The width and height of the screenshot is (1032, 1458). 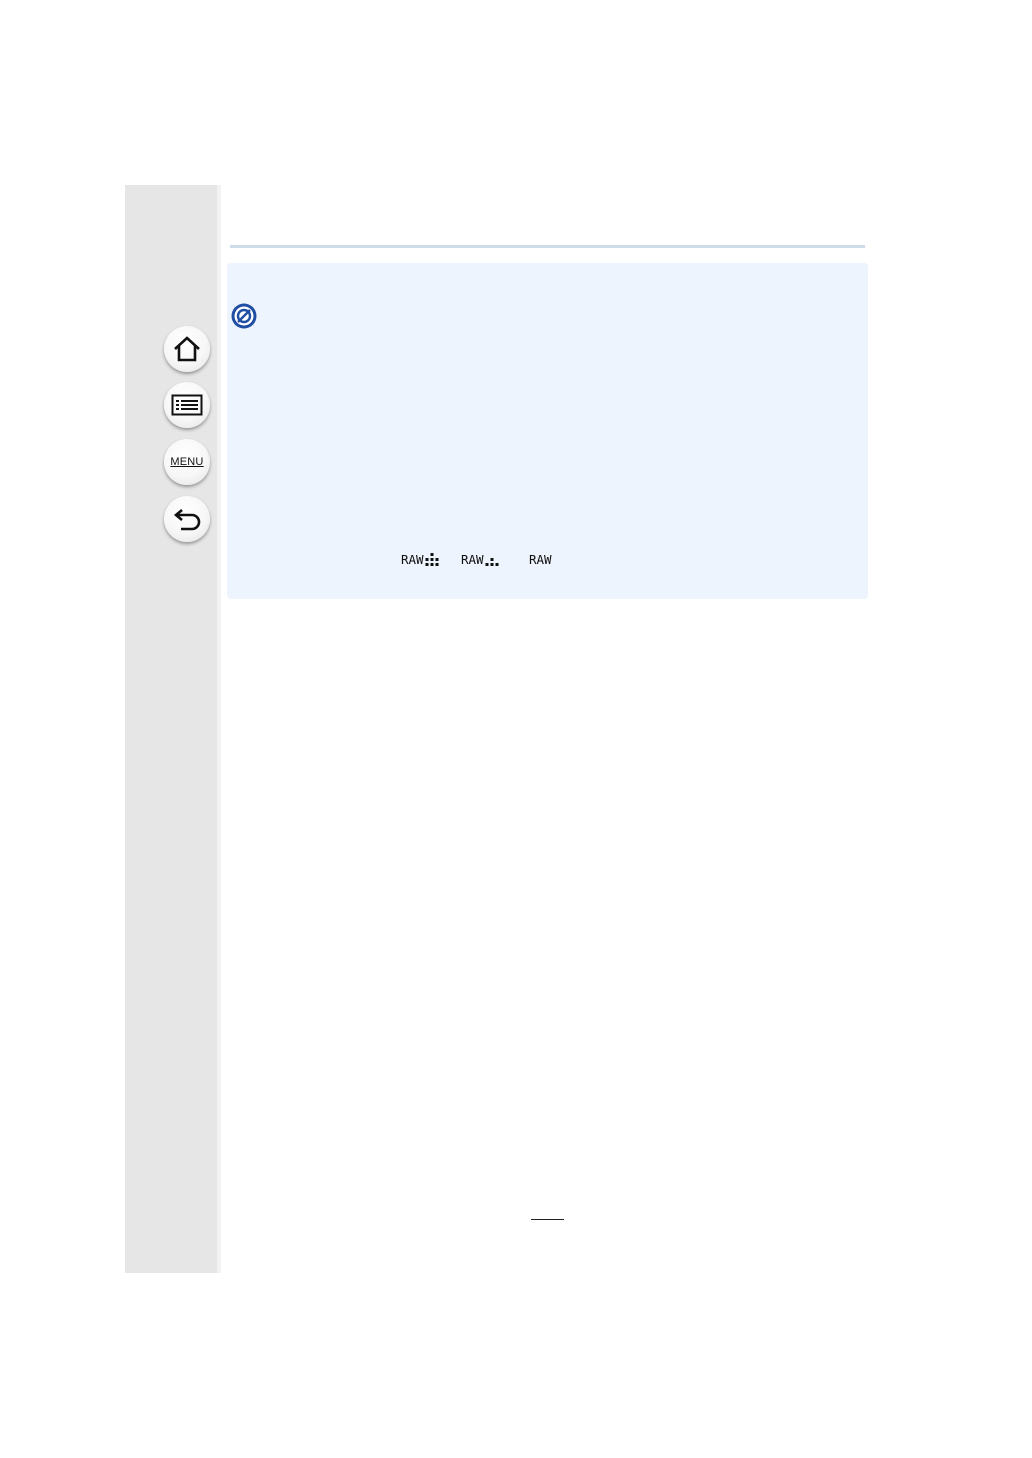 What do you see at coordinates (547, 1213) in the screenshot?
I see `page-number` at bounding box center [547, 1213].